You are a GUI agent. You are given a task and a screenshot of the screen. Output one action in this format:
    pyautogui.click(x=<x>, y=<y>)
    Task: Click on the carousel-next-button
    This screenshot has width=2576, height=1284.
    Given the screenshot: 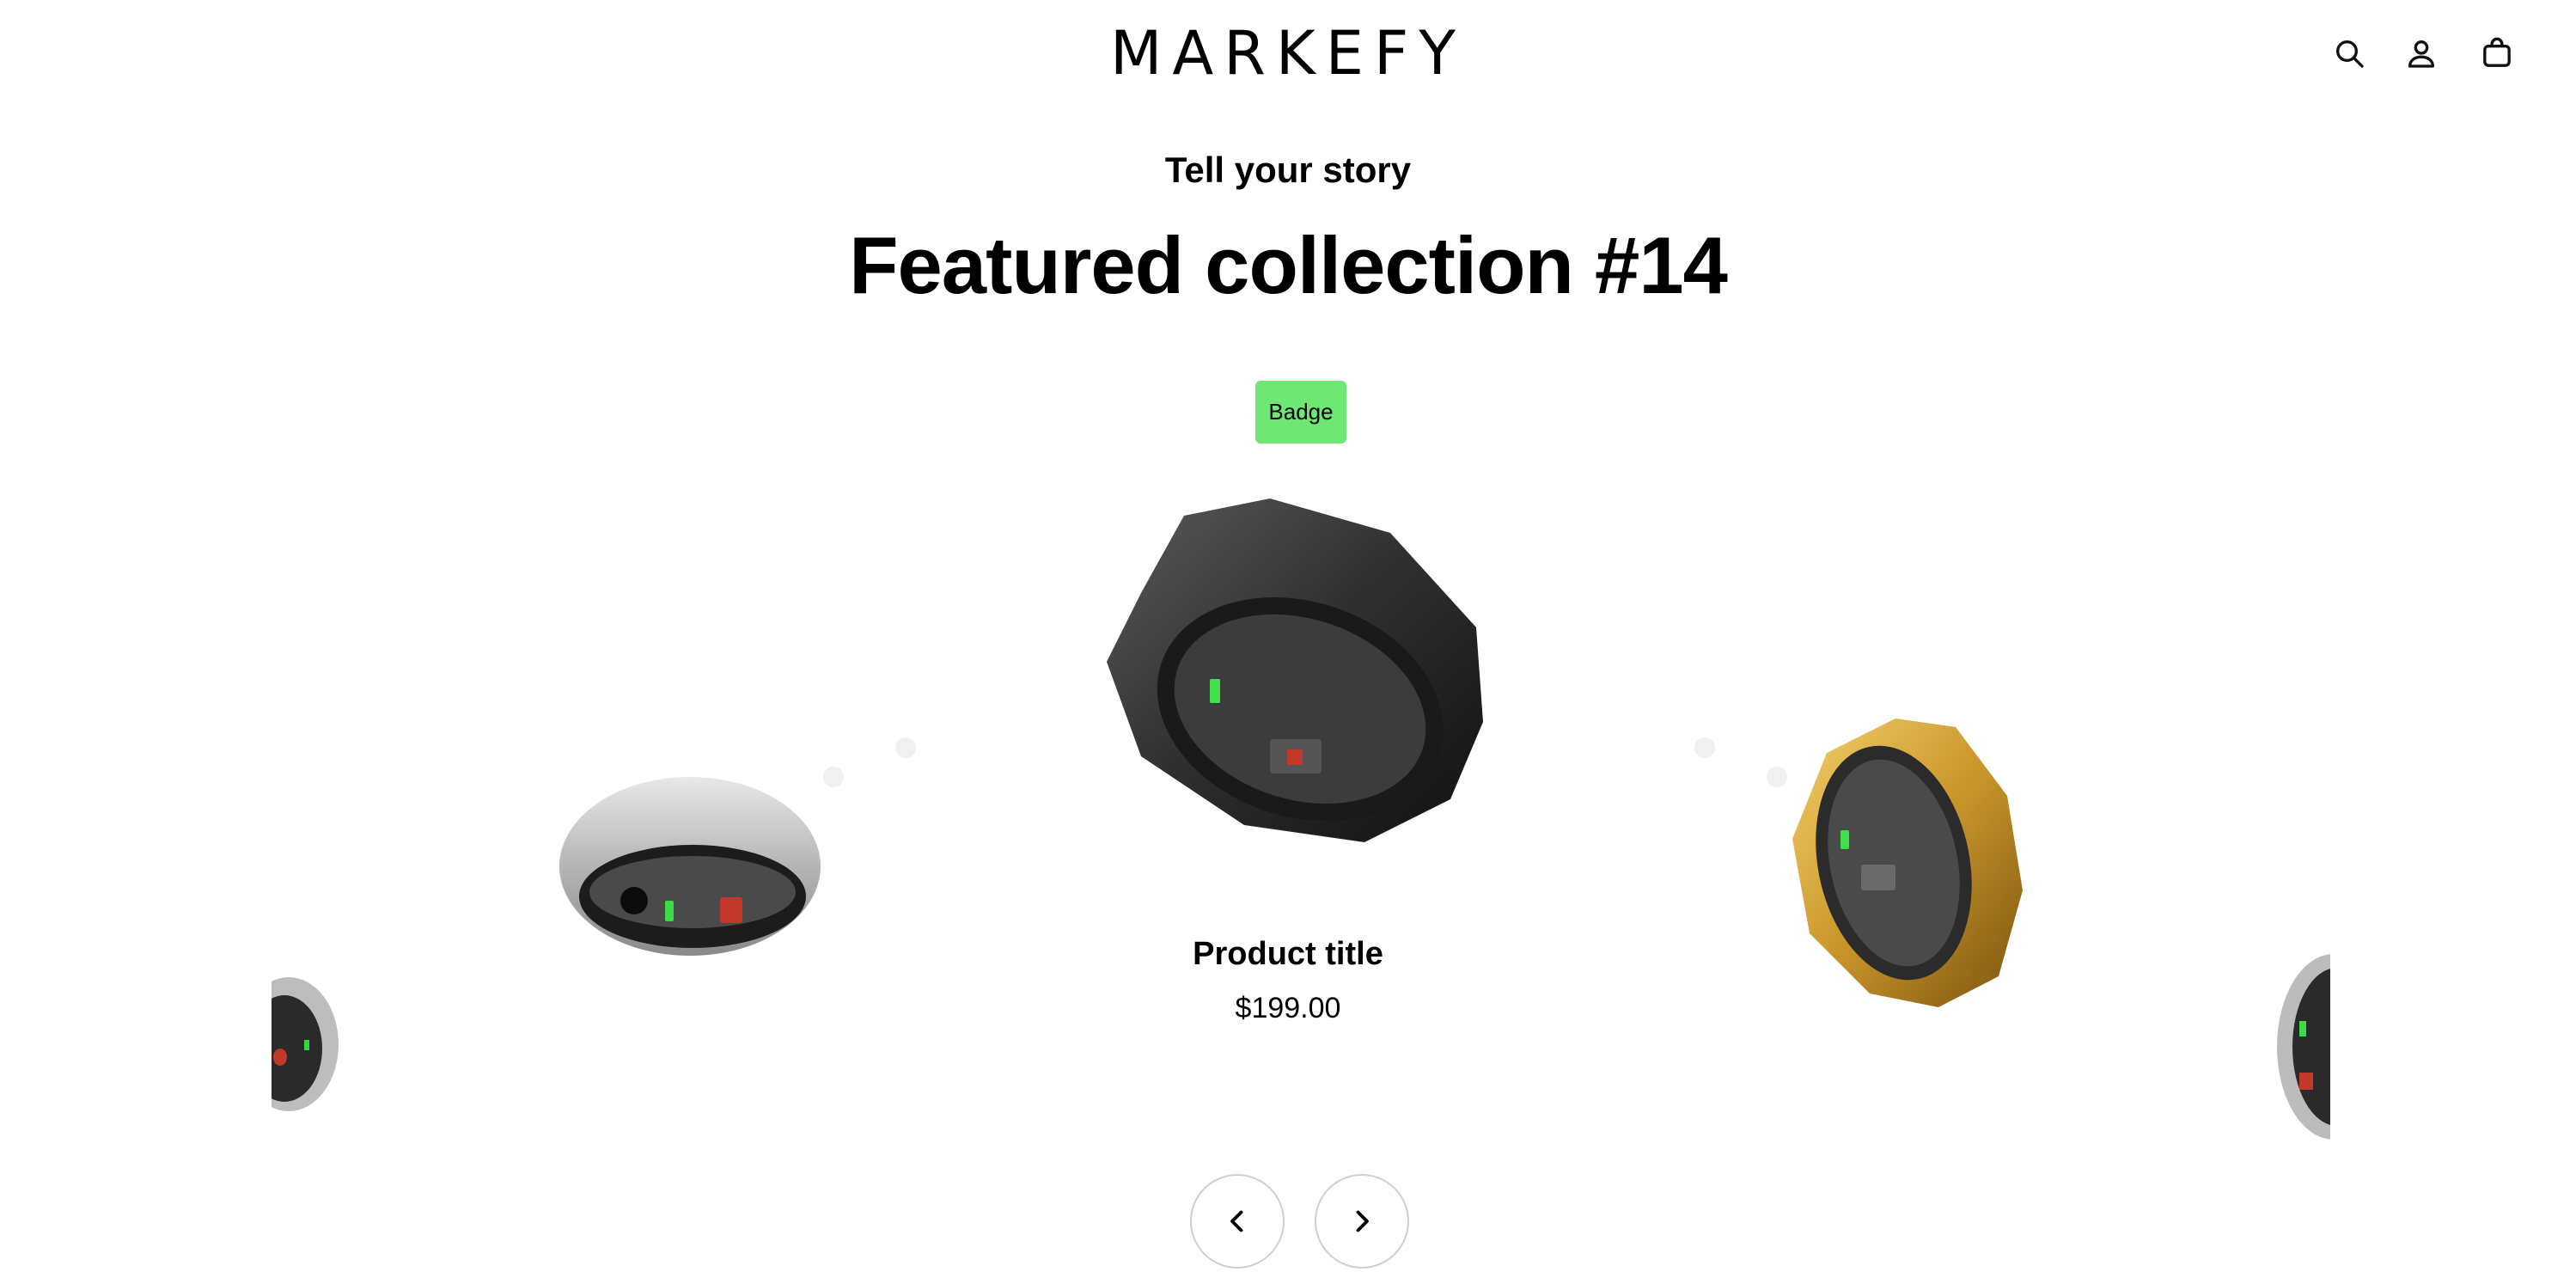 What is the action you would take?
    pyautogui.click(x=1362, y=1221)
    